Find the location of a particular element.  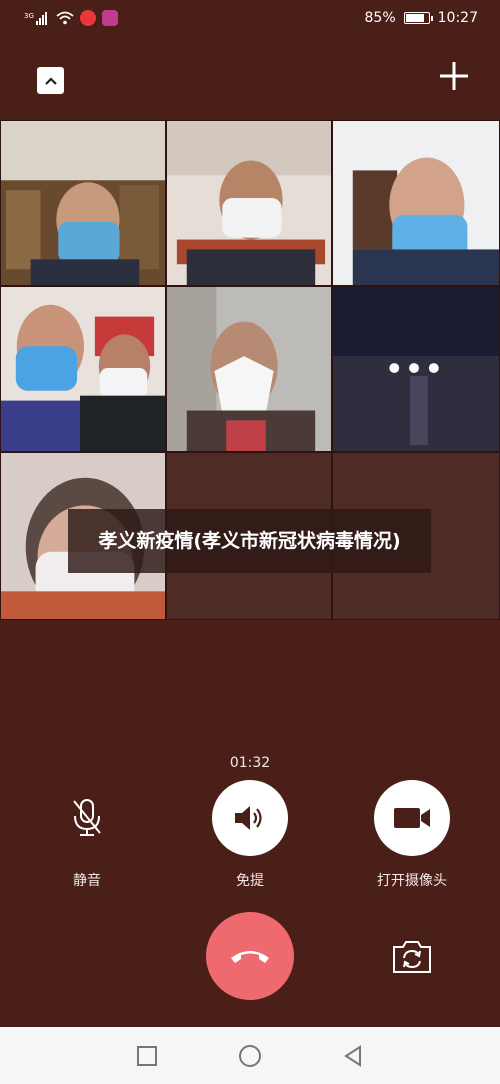

plus-icon is located at coordinates (454, 76).